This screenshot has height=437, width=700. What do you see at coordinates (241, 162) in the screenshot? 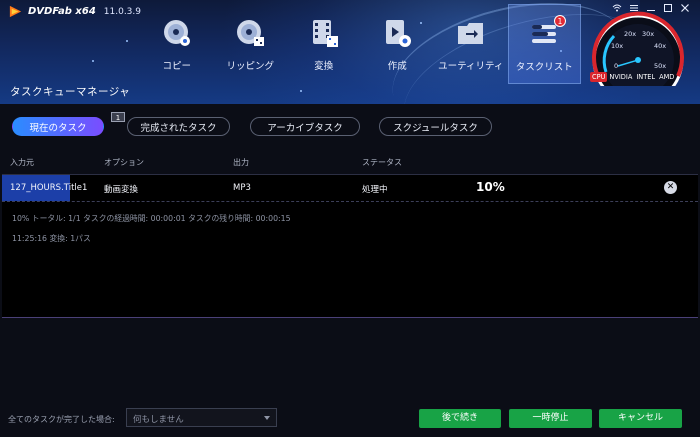
I see `column-header-output: 出力` at bounding box center [241, 162].